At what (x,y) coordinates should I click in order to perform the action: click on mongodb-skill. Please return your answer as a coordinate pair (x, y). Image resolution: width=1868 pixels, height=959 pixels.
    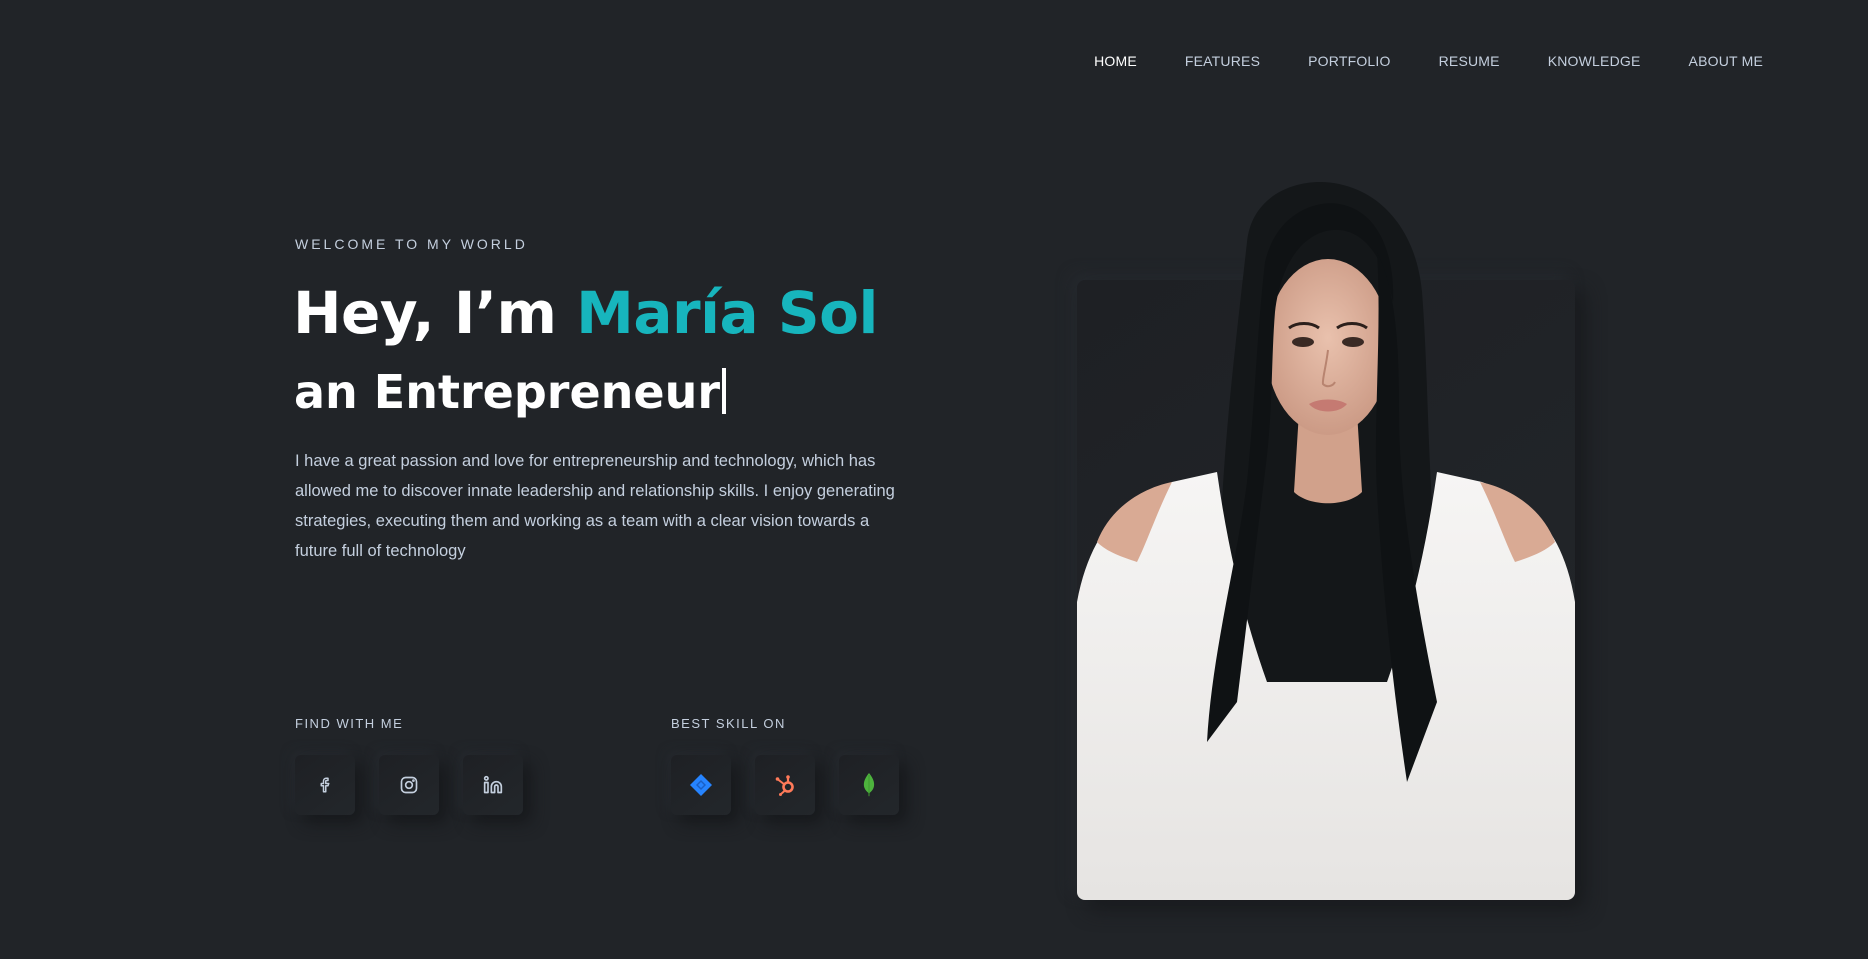
    Looking at the image, I should click on (869, 785).